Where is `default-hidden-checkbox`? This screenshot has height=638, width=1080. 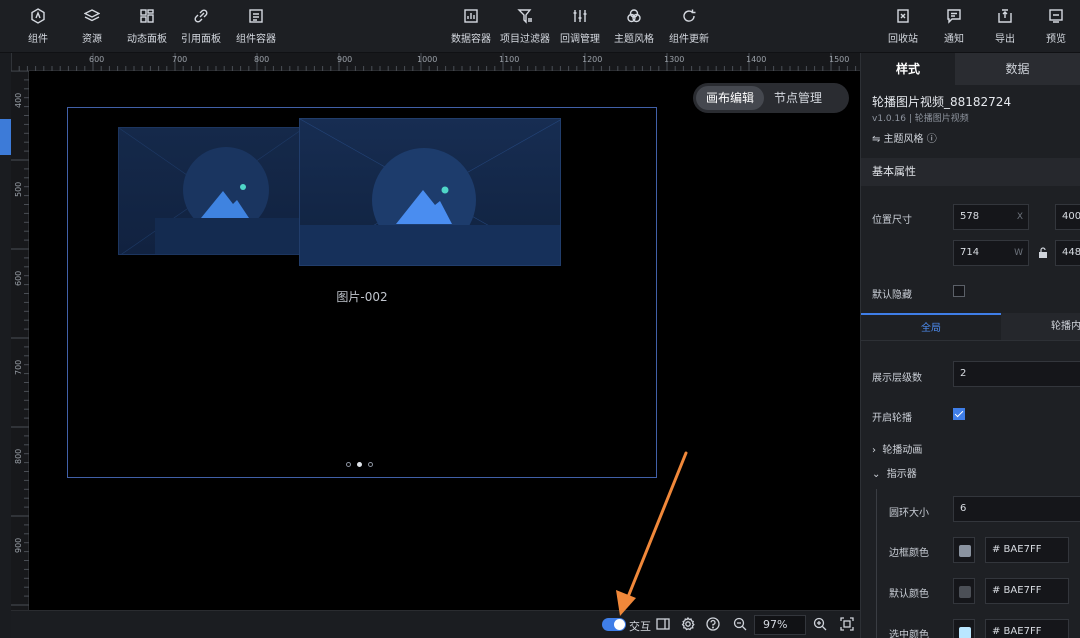
default-hidden-checkbox is located at coordinates (959, 291).